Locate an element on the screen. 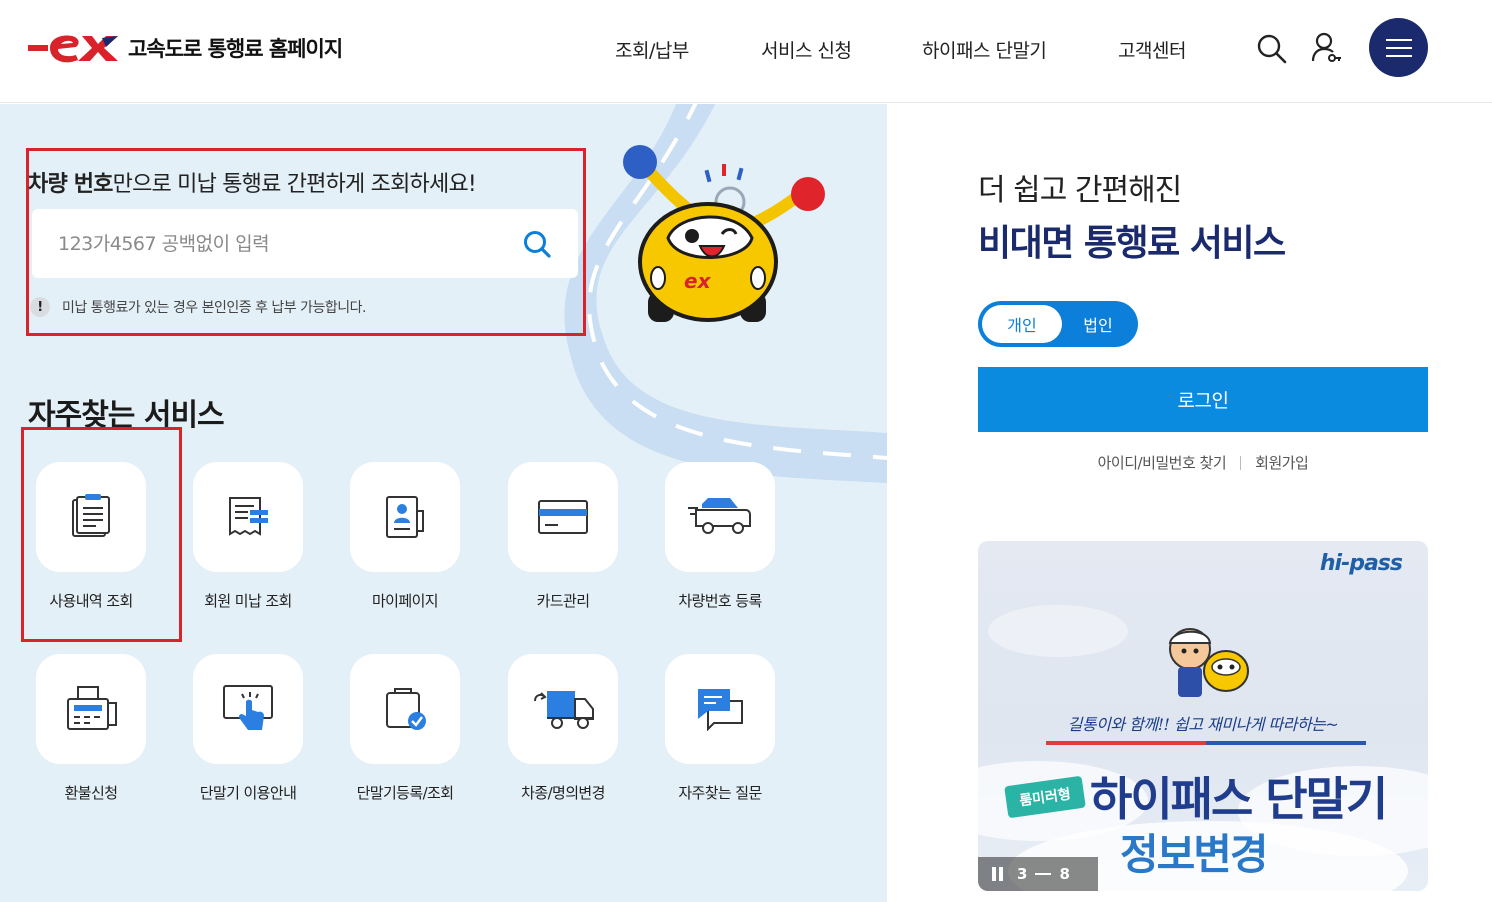 The width and height of the screenshot is (1492, 902). service-device-registration: 단말기등록/조회 is located at coordinates (405, 728).